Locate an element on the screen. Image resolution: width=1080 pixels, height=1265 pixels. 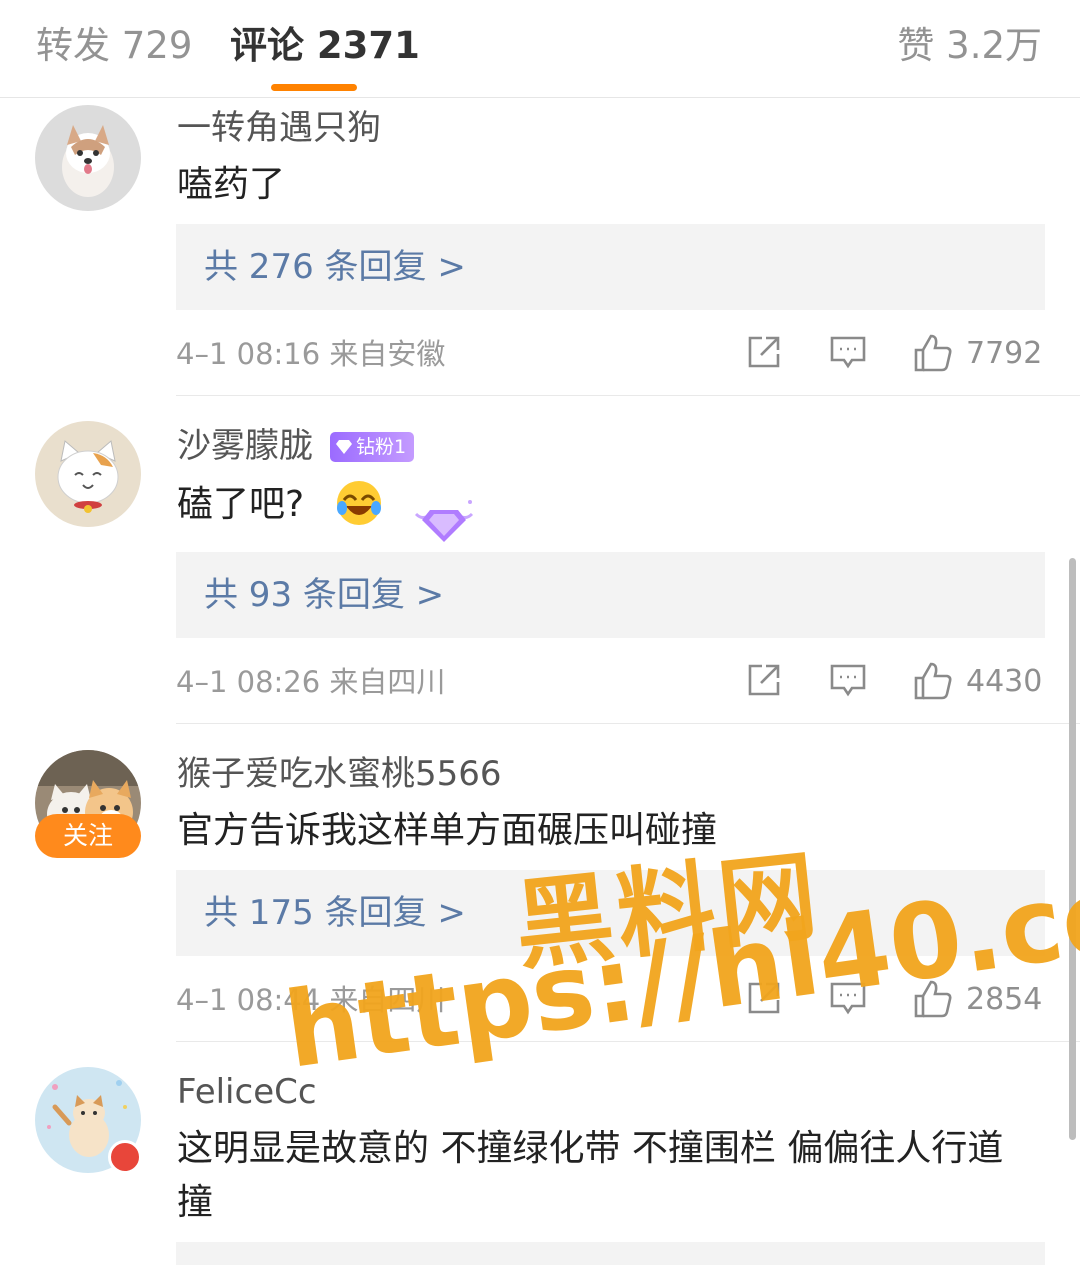
laugh-emoji-icon is located at coordinates (359, 505).